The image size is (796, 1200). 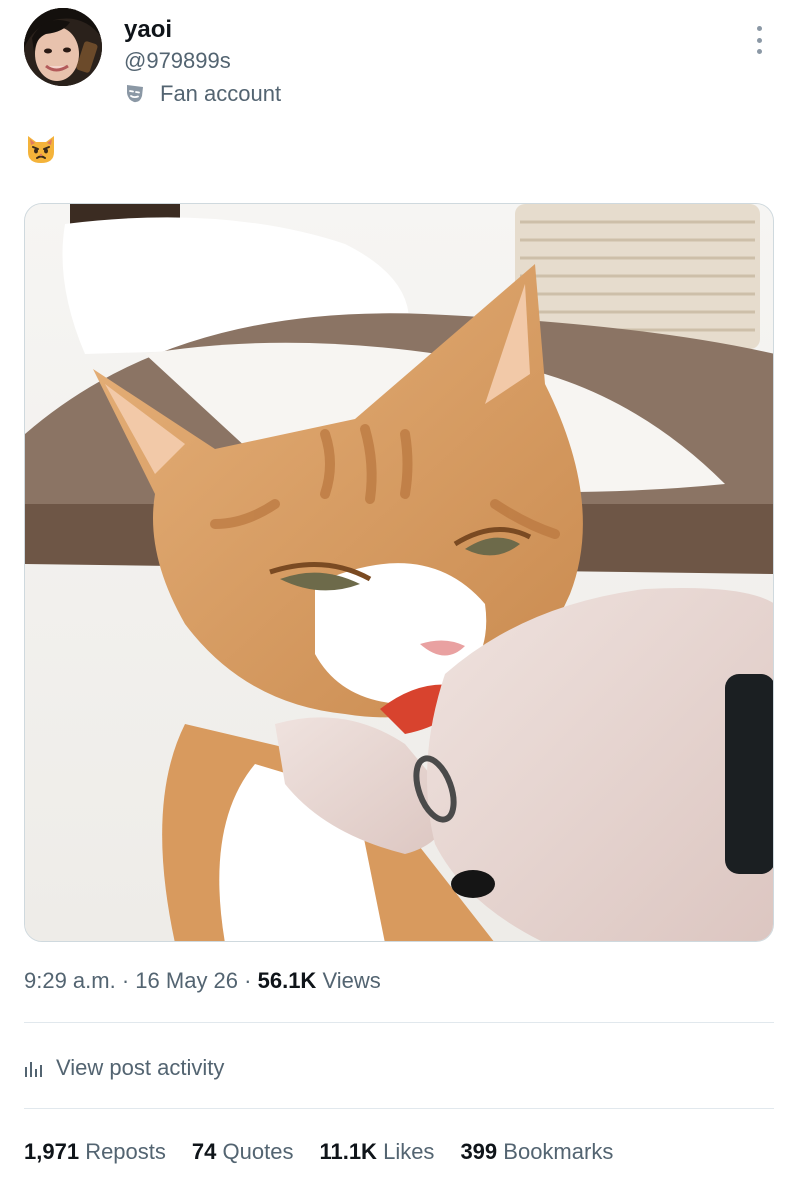 What do you see at coordinates (351, 980) in the screenshot?
I see `views-label: Views` at bounding box center [351, 980].